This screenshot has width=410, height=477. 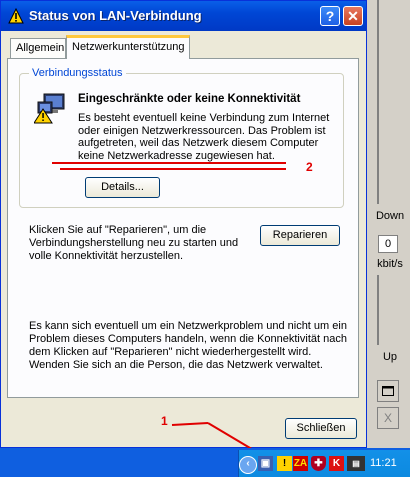 What do you see at coordinates (115, 15) in the screenshot?
I see `window-title: Status von LAN-Verbindung` at bounding box center [115, 15].